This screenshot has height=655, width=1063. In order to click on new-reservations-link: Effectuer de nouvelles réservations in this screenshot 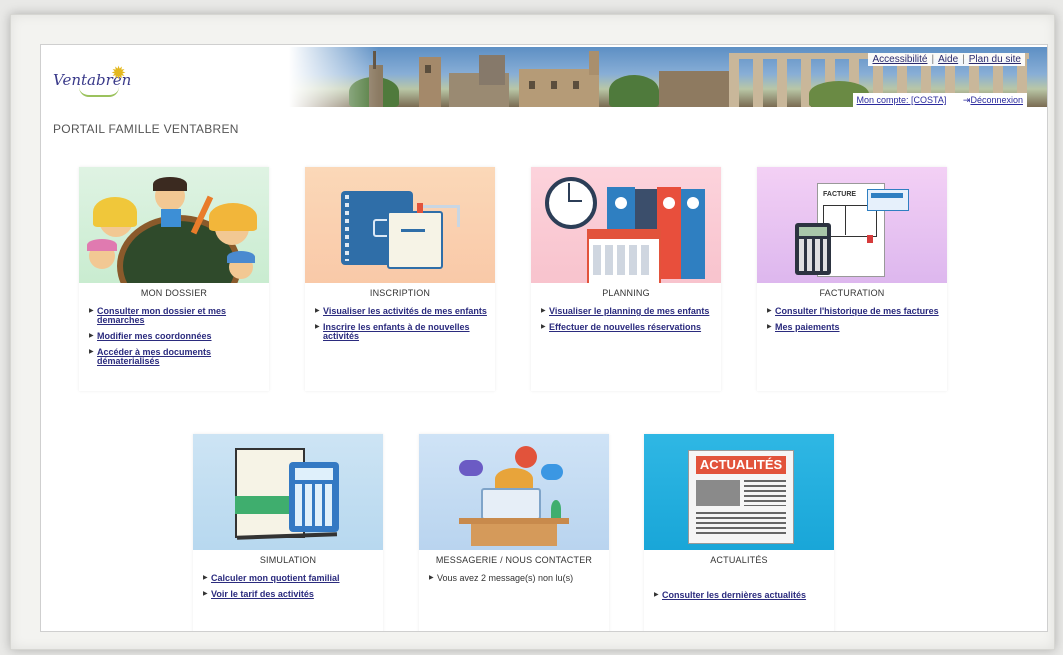, I will do `click(625, 327)`.